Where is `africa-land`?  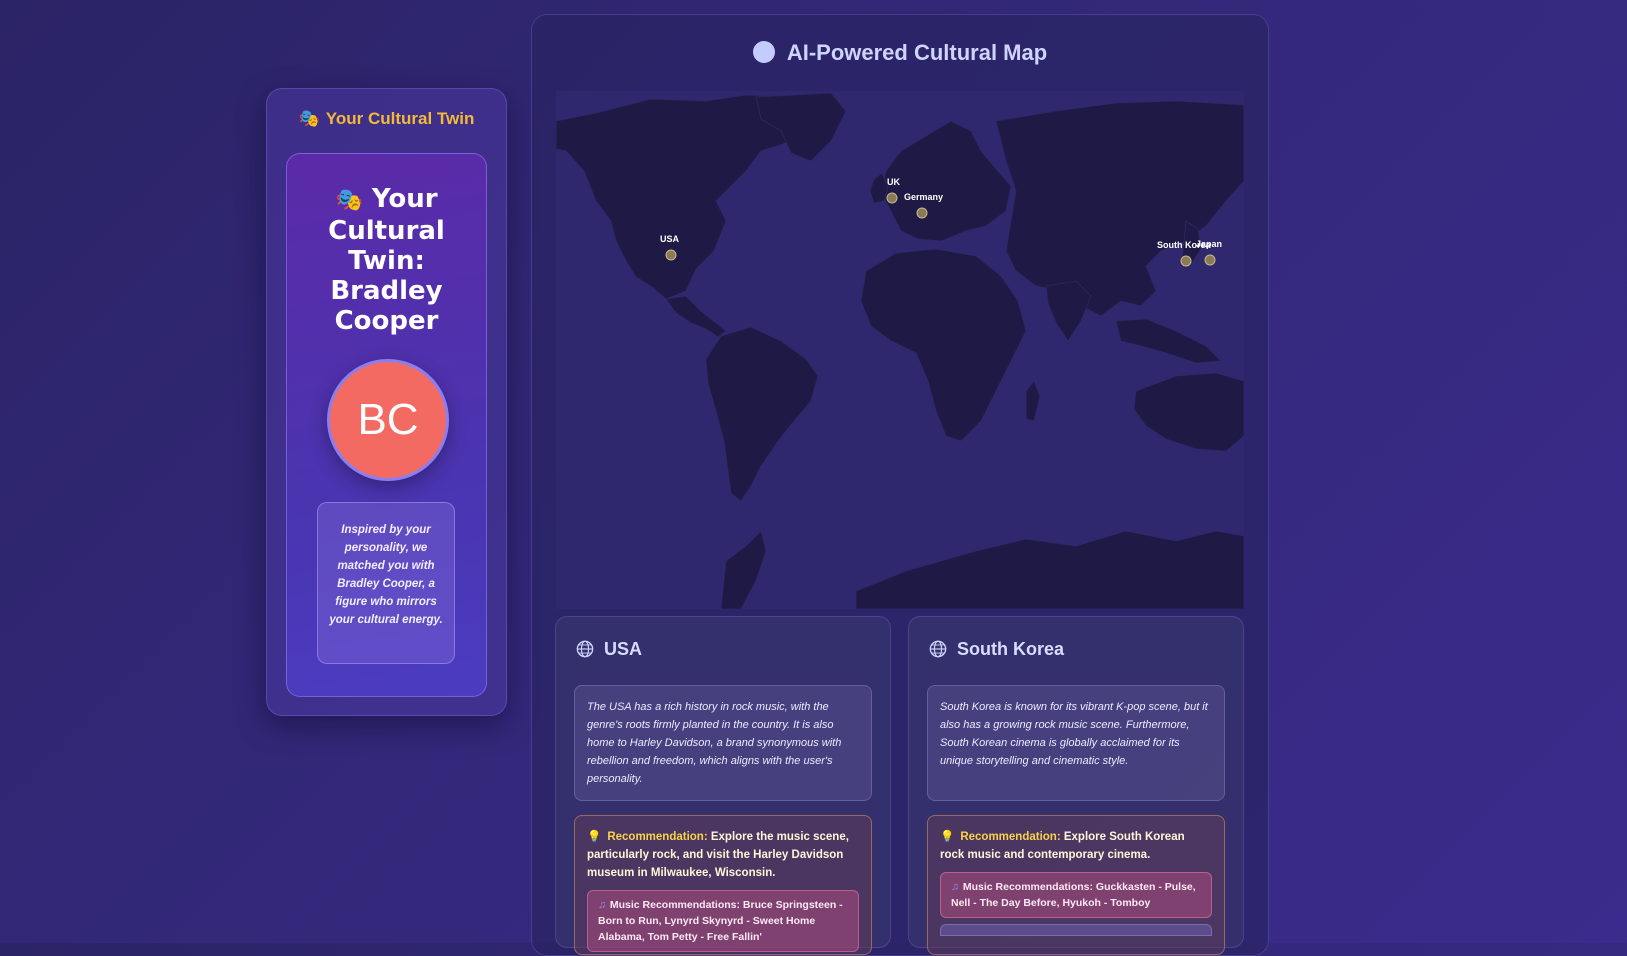 africa-land is located at coordinates (943, 345).